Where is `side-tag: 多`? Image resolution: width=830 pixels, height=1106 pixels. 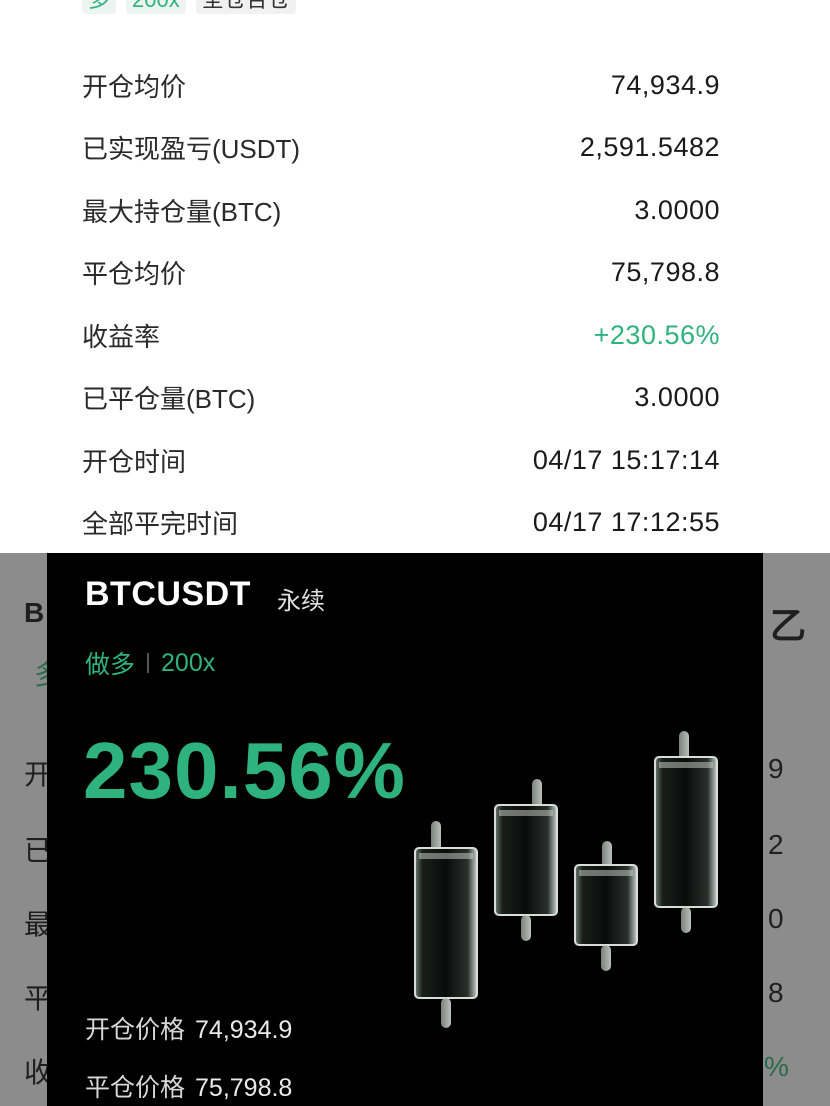 side-tag: 多 is located at coordinates (99, 7).